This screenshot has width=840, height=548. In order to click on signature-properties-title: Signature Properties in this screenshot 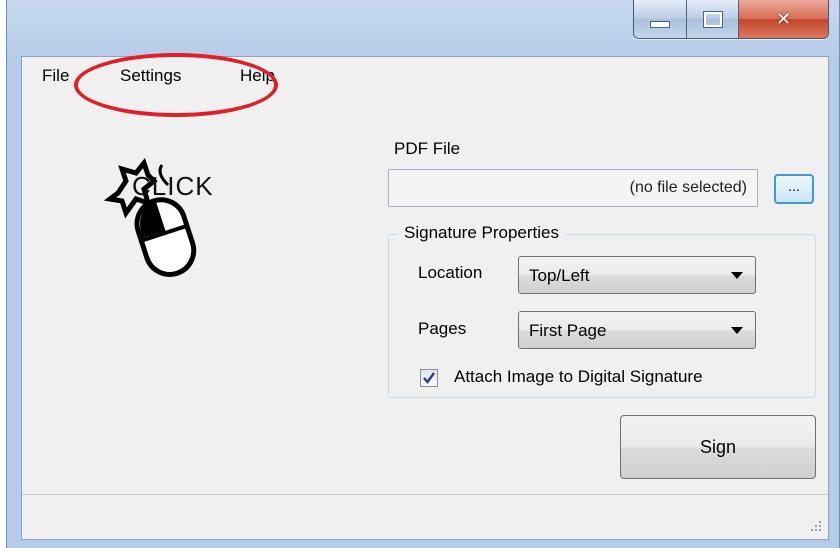, I will do `click(481, 233)`.